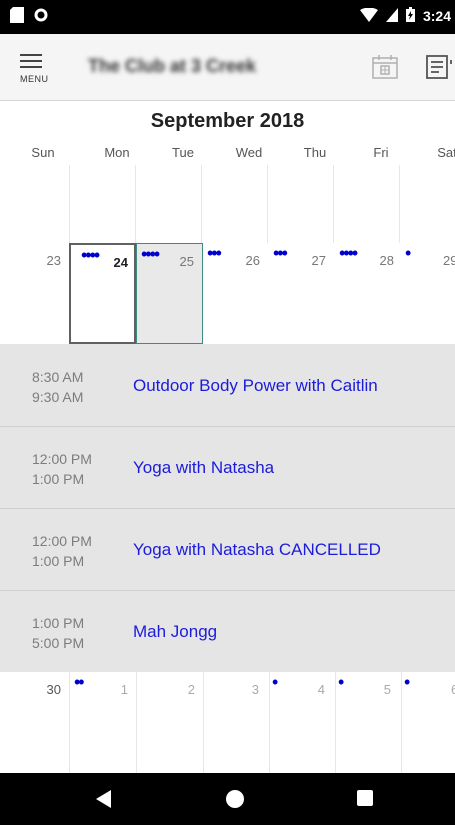  I want to click on recents-icon, so click(365, 800).